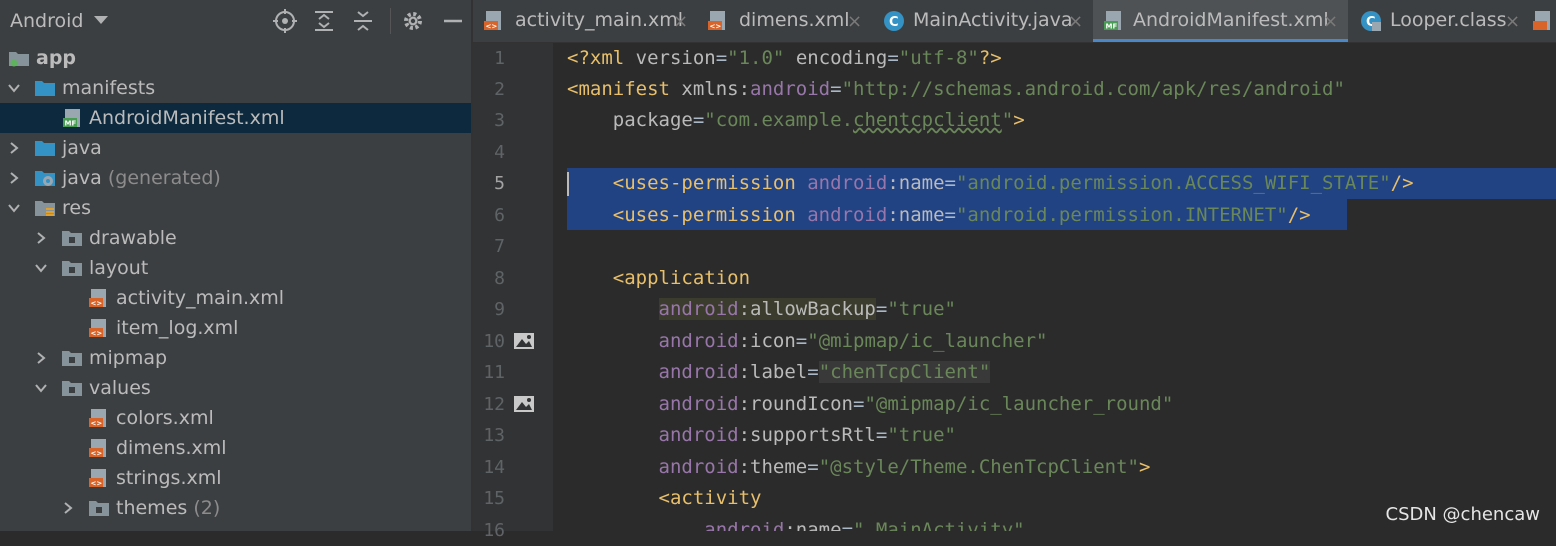 The height and width of the screenshot is (546, 1556). I want to click on code-line: <?xml version="1.0" encoding="utf-8"?>, so click(784, 58).